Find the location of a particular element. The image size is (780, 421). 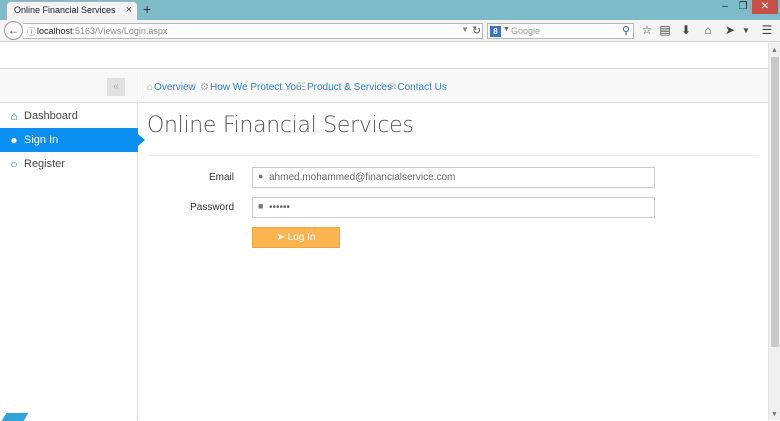

login-button-label: Log In is located at coordinates (301, 237).